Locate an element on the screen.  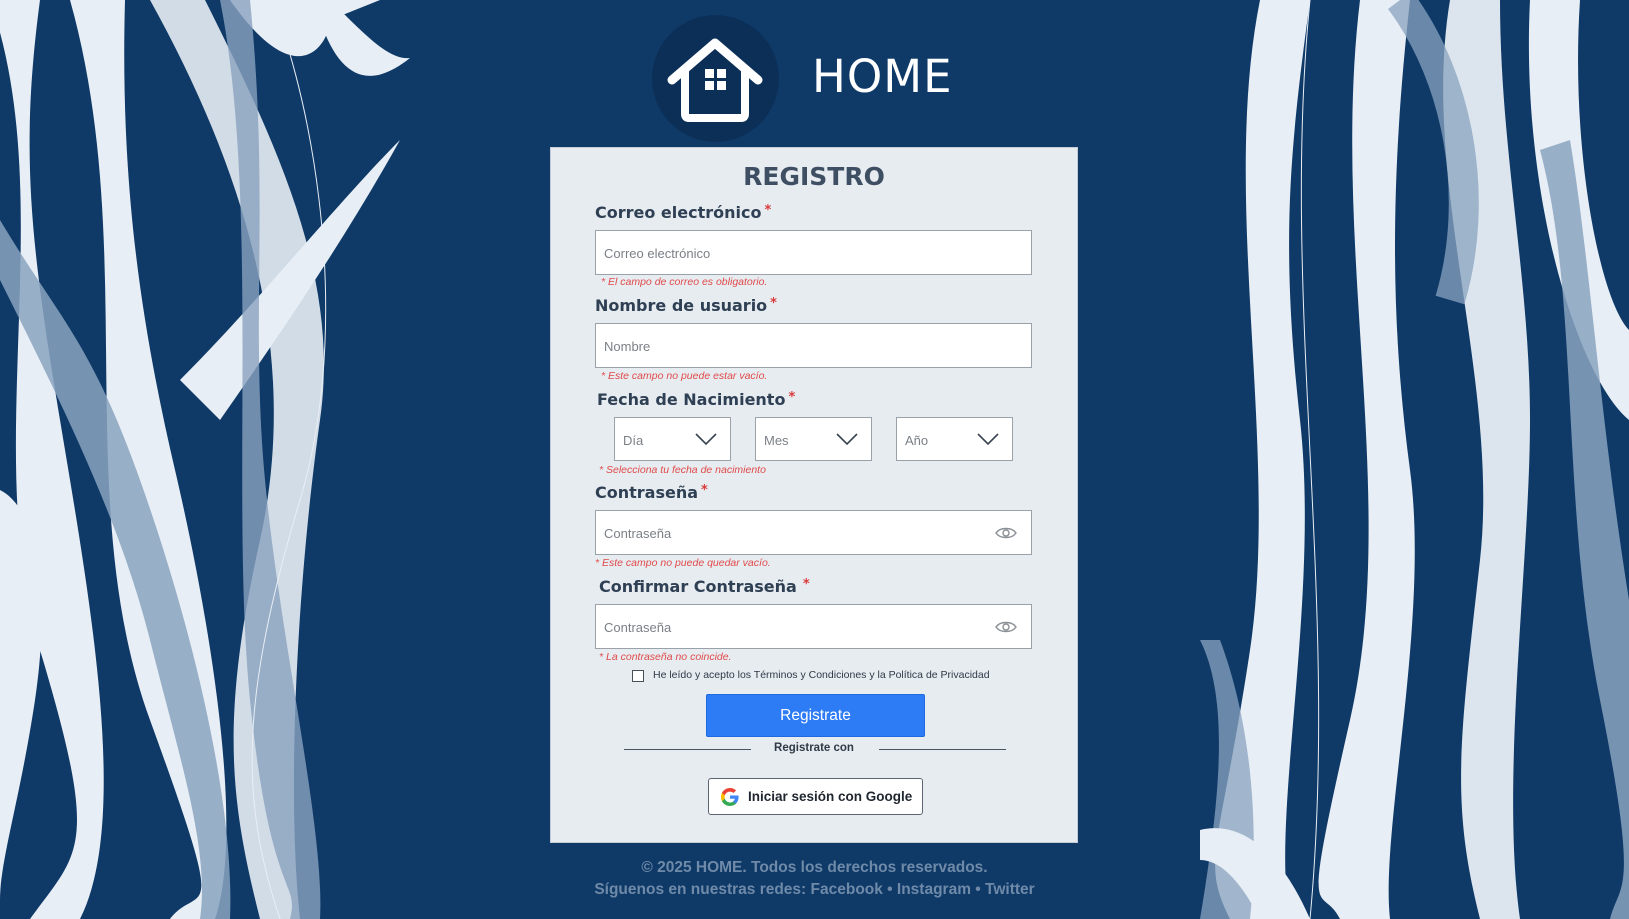
email-placeholder: Correo electrónico is located at coordinates (657, 253).